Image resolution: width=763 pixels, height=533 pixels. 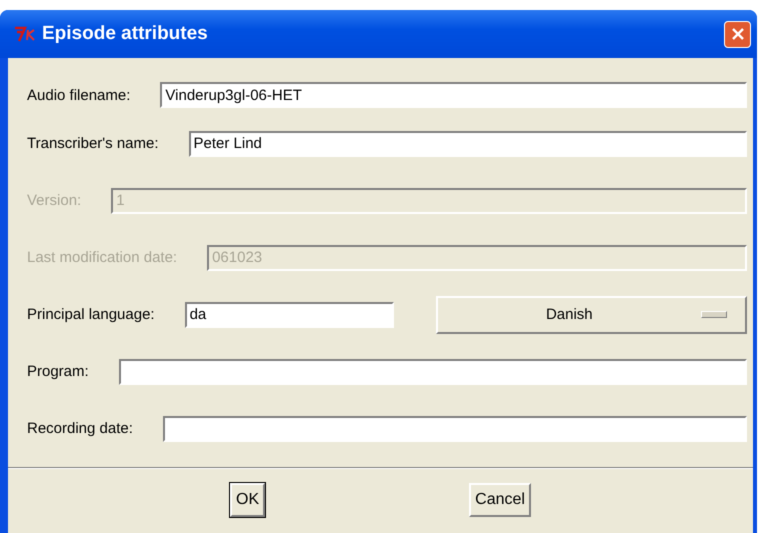 I want to click on window-title: Episode attributes, so click(x=125, y=34).